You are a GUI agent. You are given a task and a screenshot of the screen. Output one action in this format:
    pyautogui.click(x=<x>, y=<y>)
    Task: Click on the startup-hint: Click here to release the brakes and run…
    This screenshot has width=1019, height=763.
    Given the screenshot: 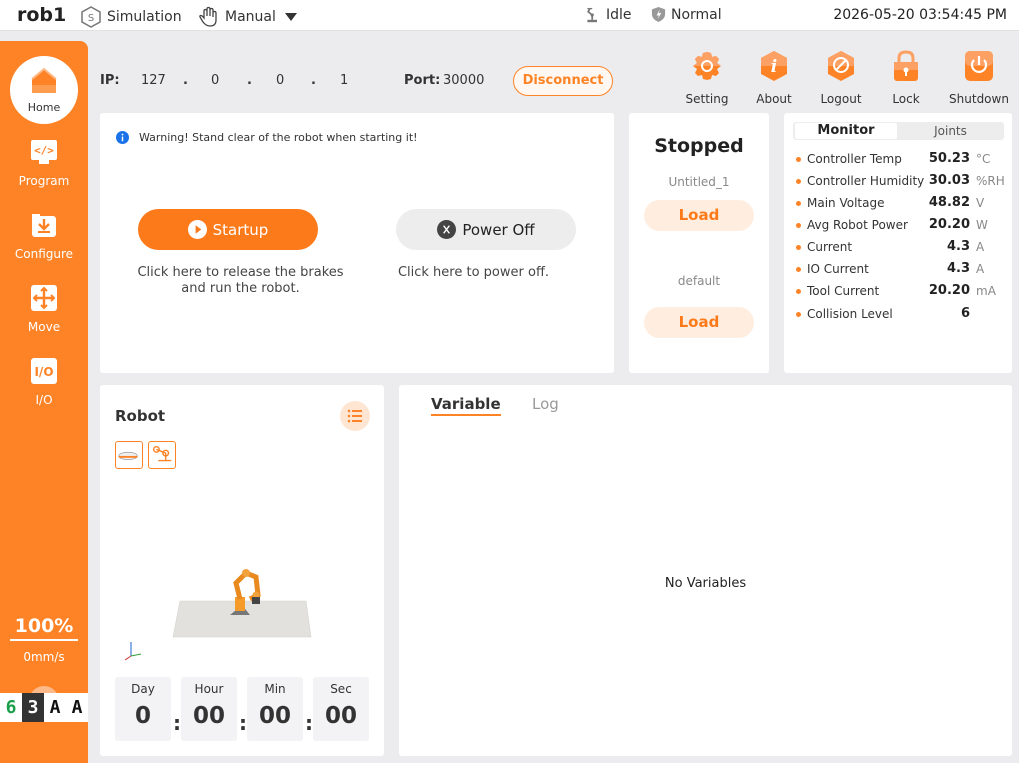 What is the action you would take?
    pyautogui.click(x=240, y=281)
    